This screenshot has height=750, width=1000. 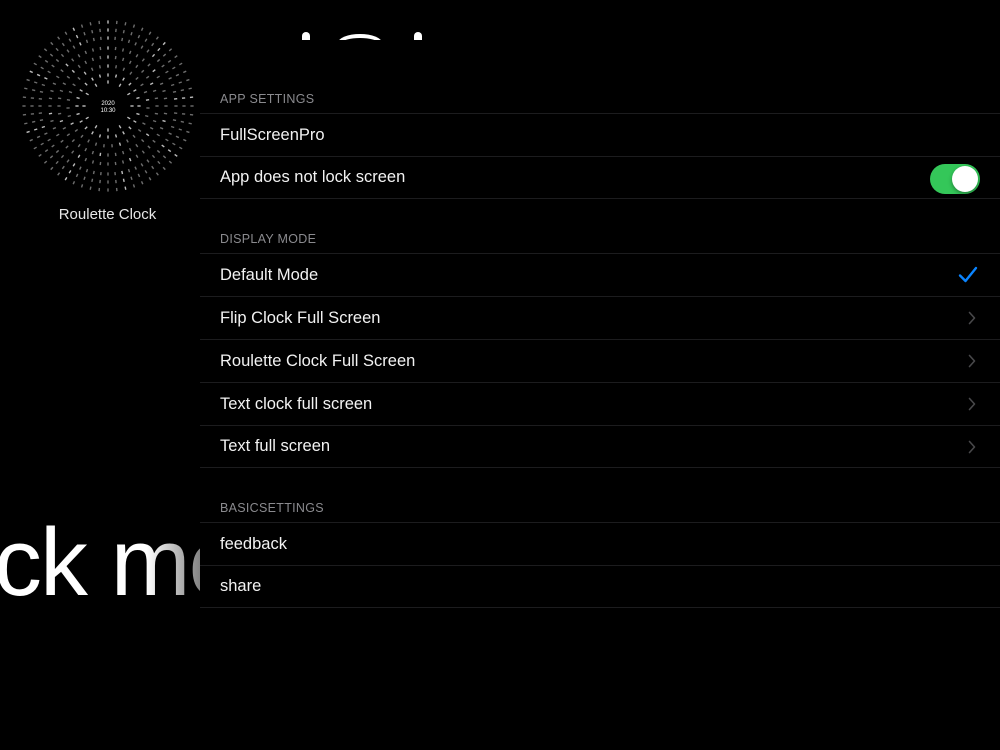 What do you see at coordinates (600, 274) in the screenshot?
I see `row-default-mode: Default Mode` at bounding box center [600, 274].